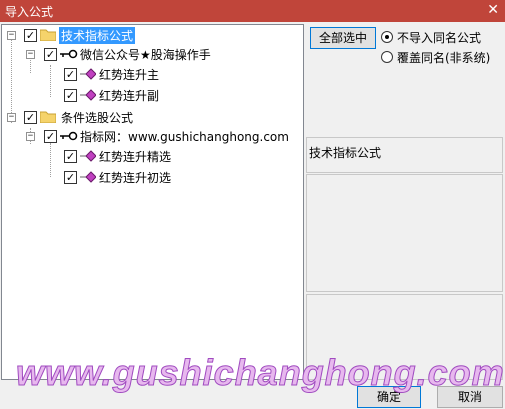  Describe the element at coordinates (129, 74) in the screenshot. I see `tree-item-label: 红势连升主` at that location.